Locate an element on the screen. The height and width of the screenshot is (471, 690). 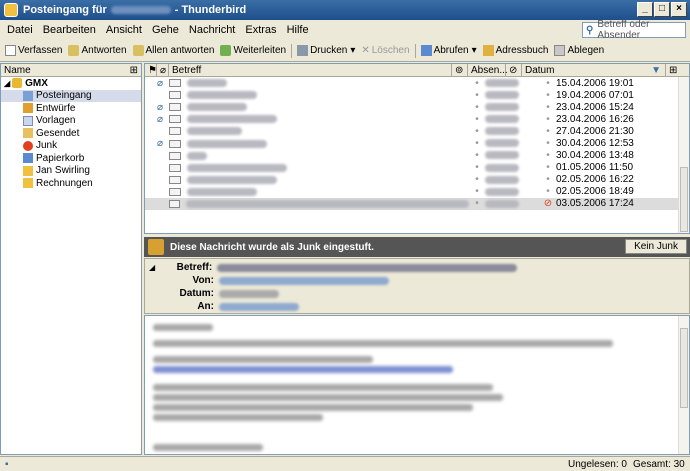
trash-icon is located at coordinates (28, 158).